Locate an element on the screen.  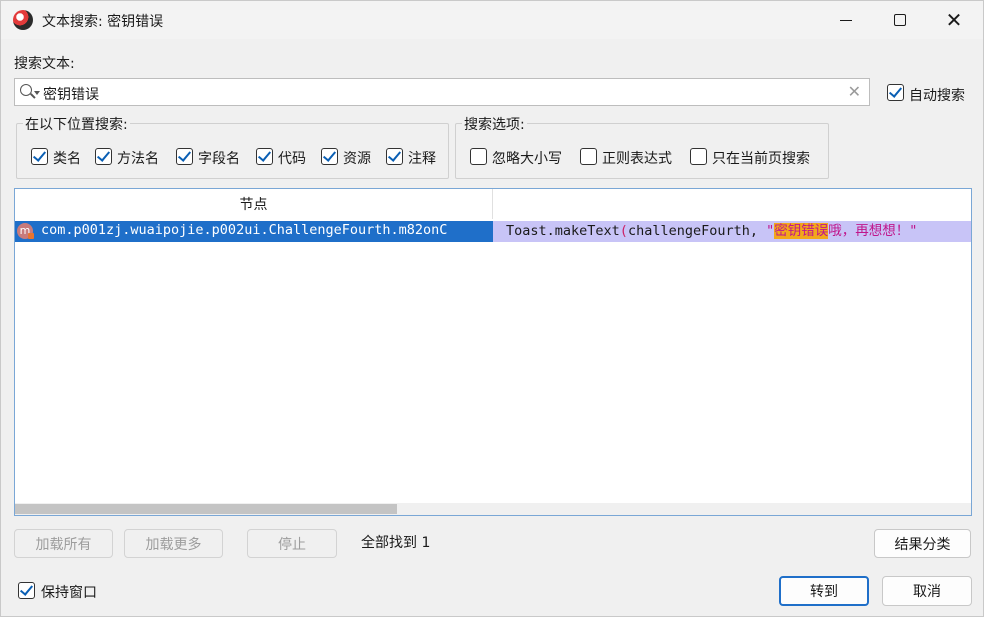
cancel-button: 取消 is located at coordinates (927, 591).